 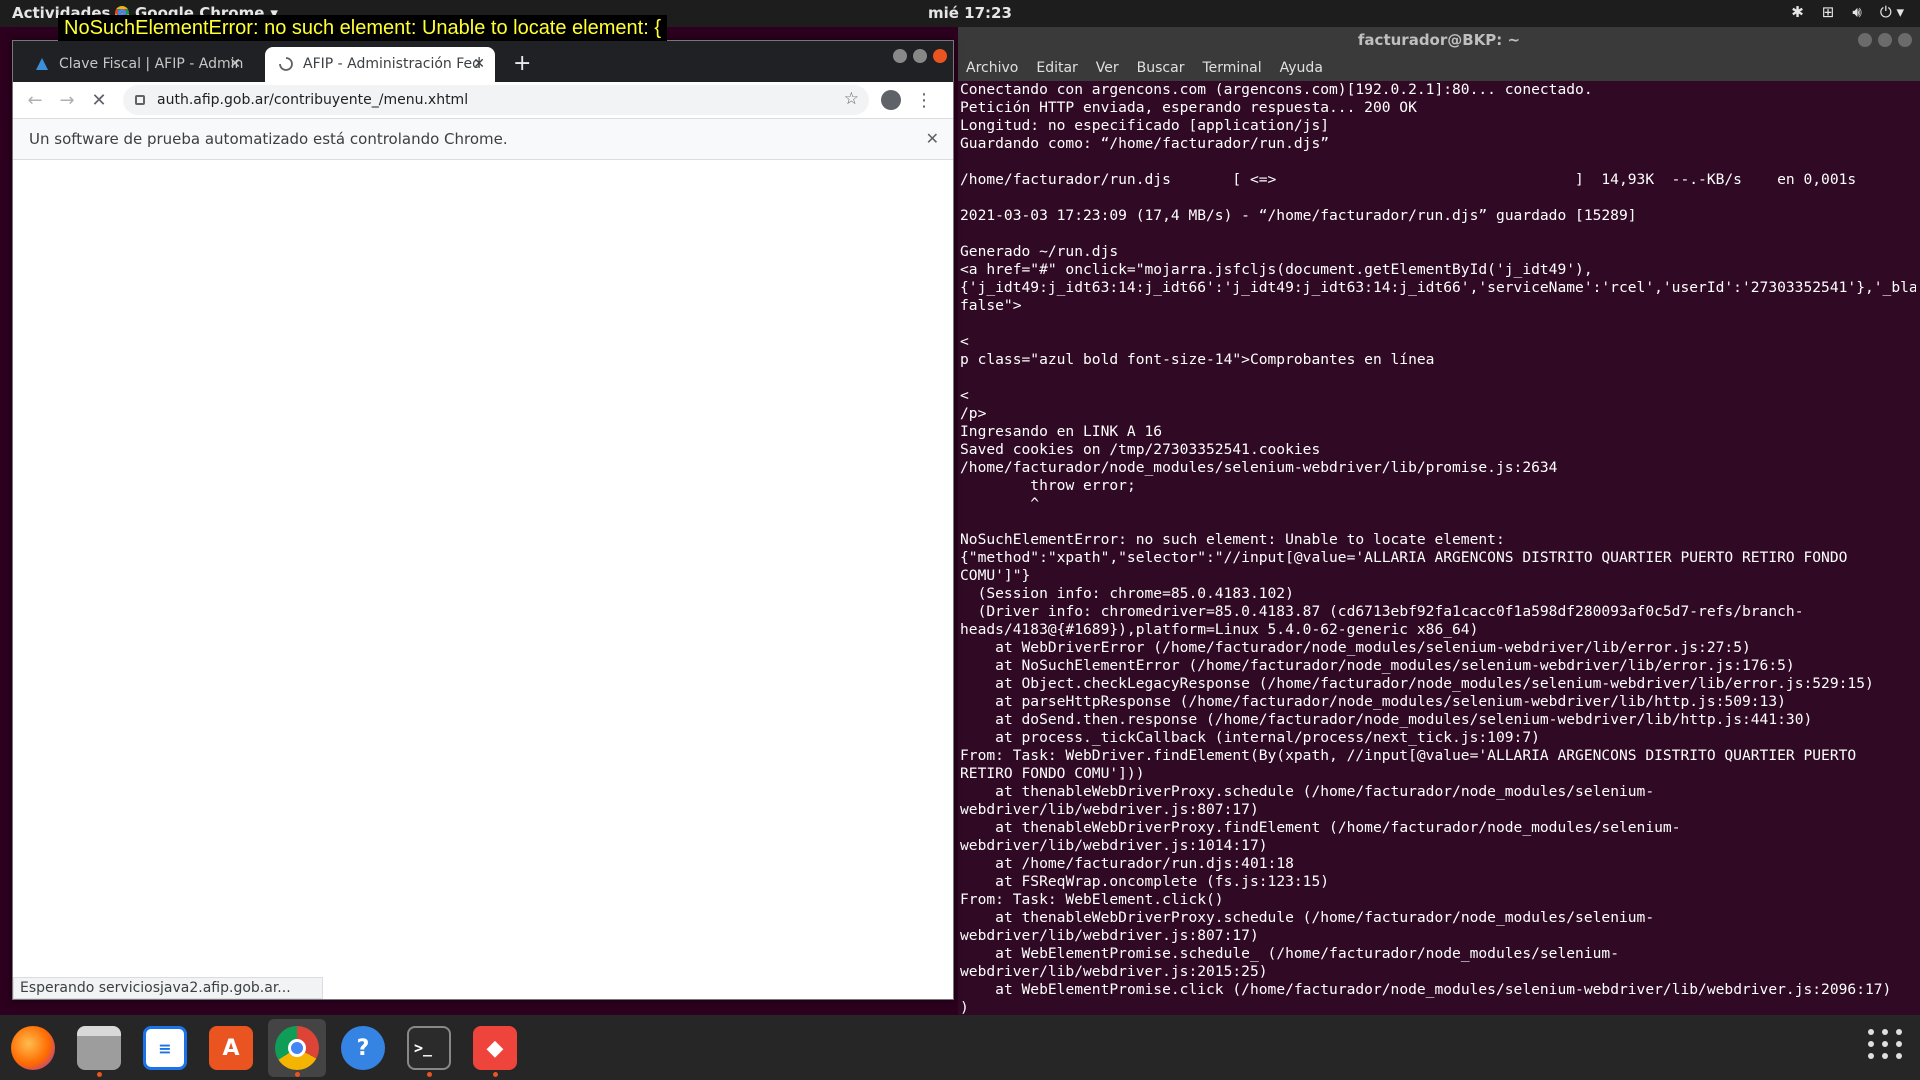 I want to click on back-button: ←, so click(x=35, y=100).